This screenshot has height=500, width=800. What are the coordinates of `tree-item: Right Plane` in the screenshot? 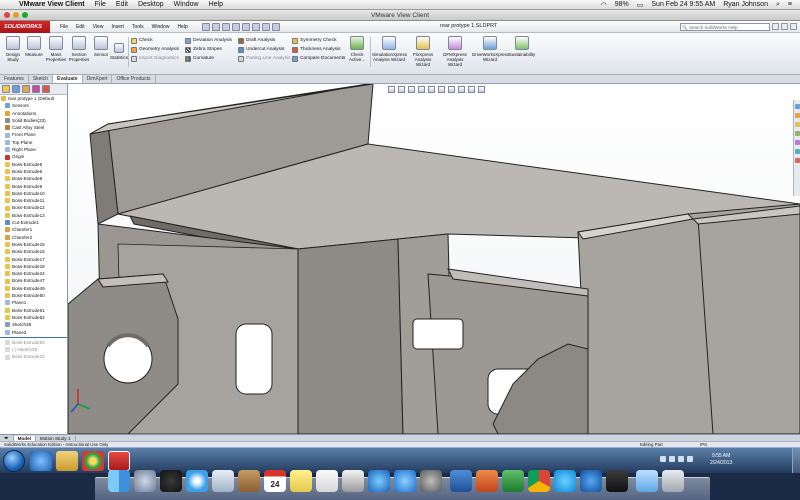 It's located at (33, 149).